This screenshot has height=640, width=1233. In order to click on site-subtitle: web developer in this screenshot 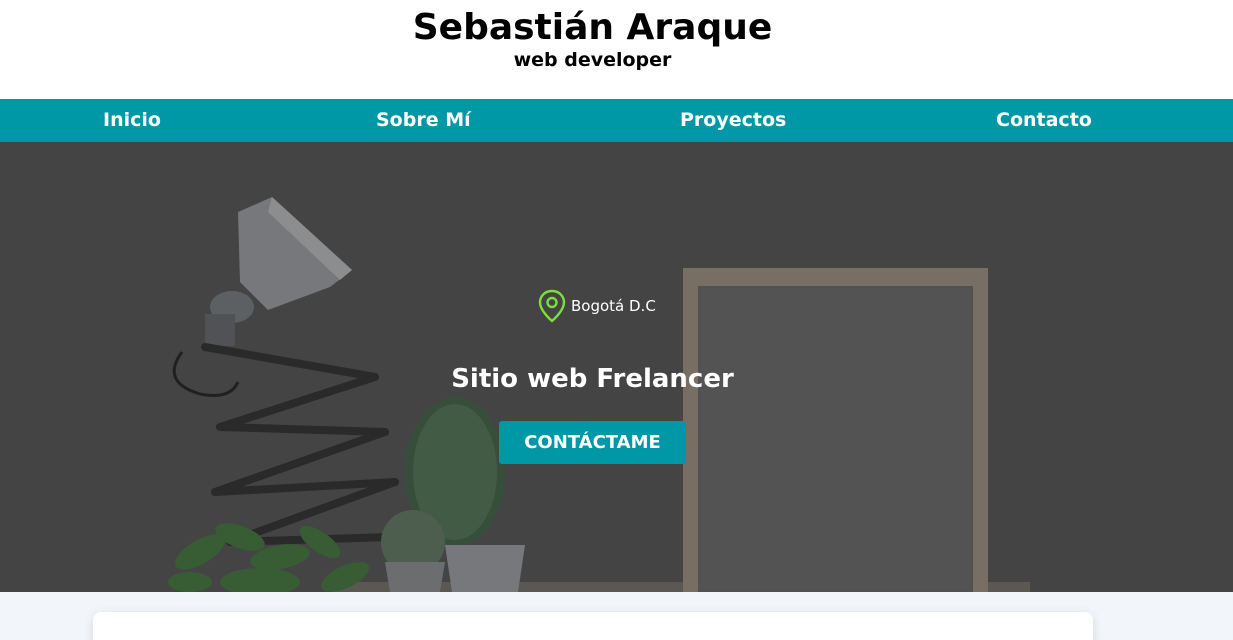, I will do `click(592, 60)`.